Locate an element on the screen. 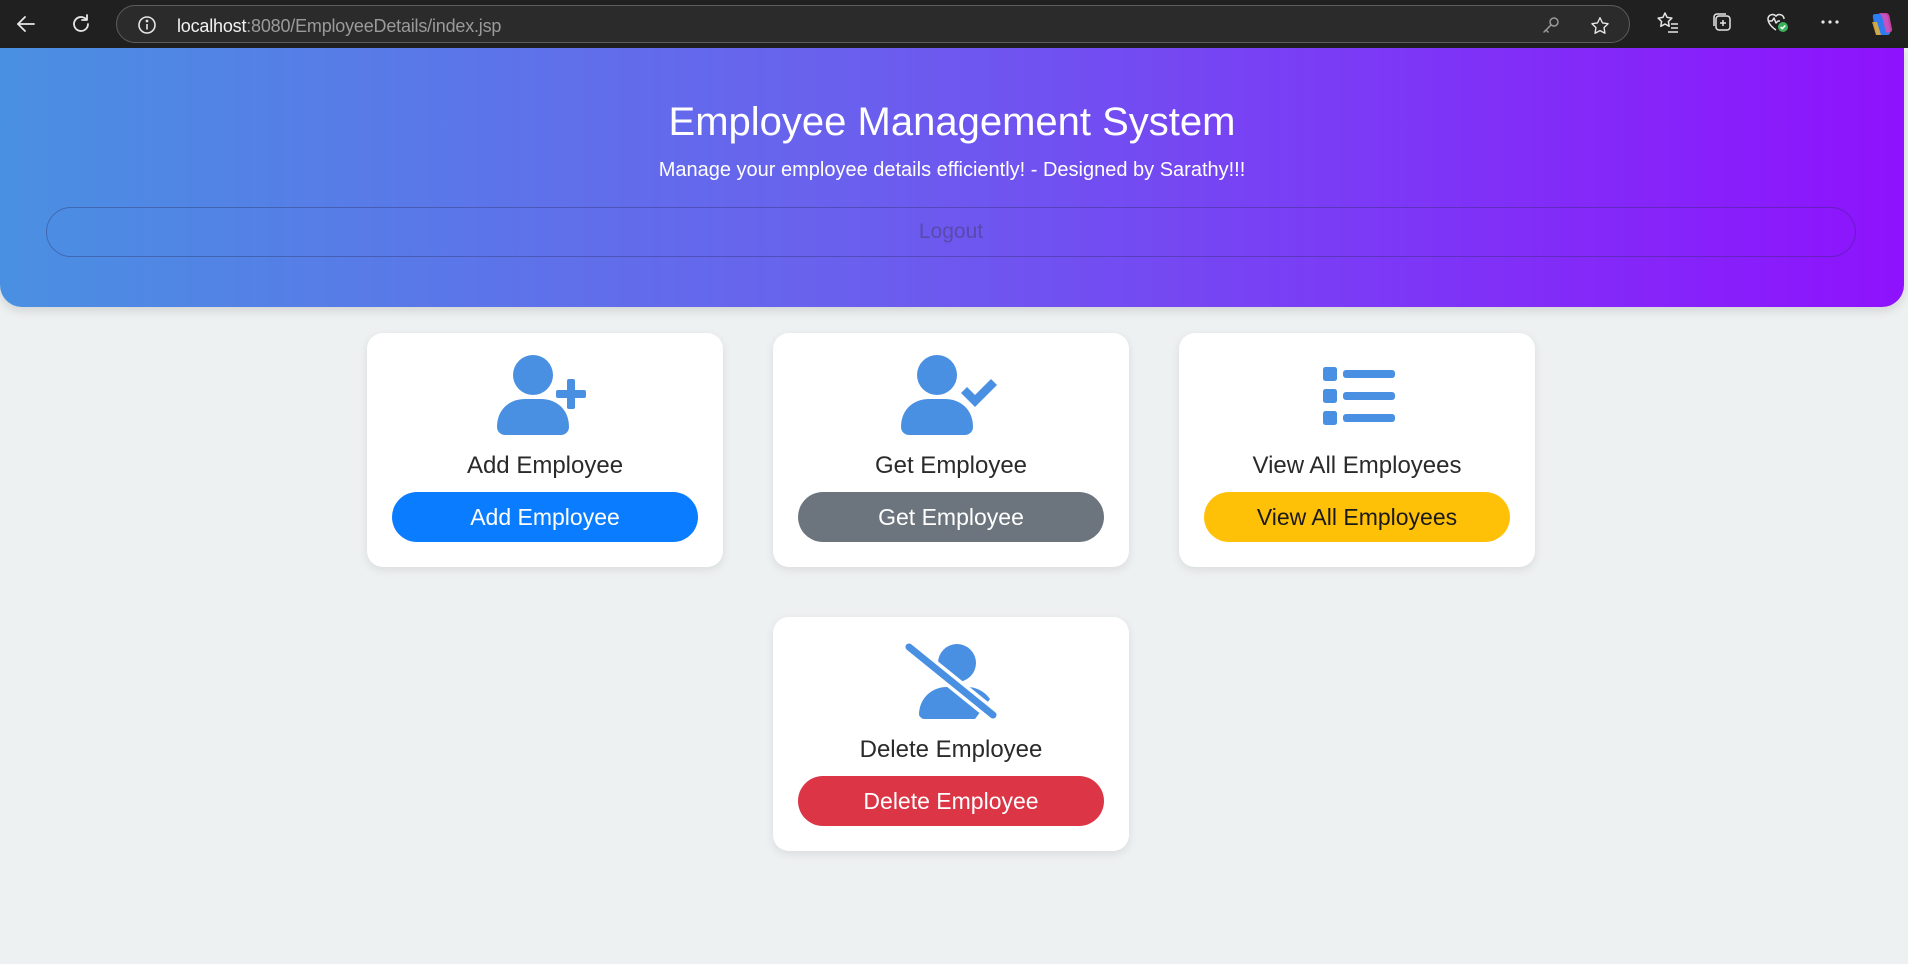  favorites-icon is located at coordinates (1668, 24).